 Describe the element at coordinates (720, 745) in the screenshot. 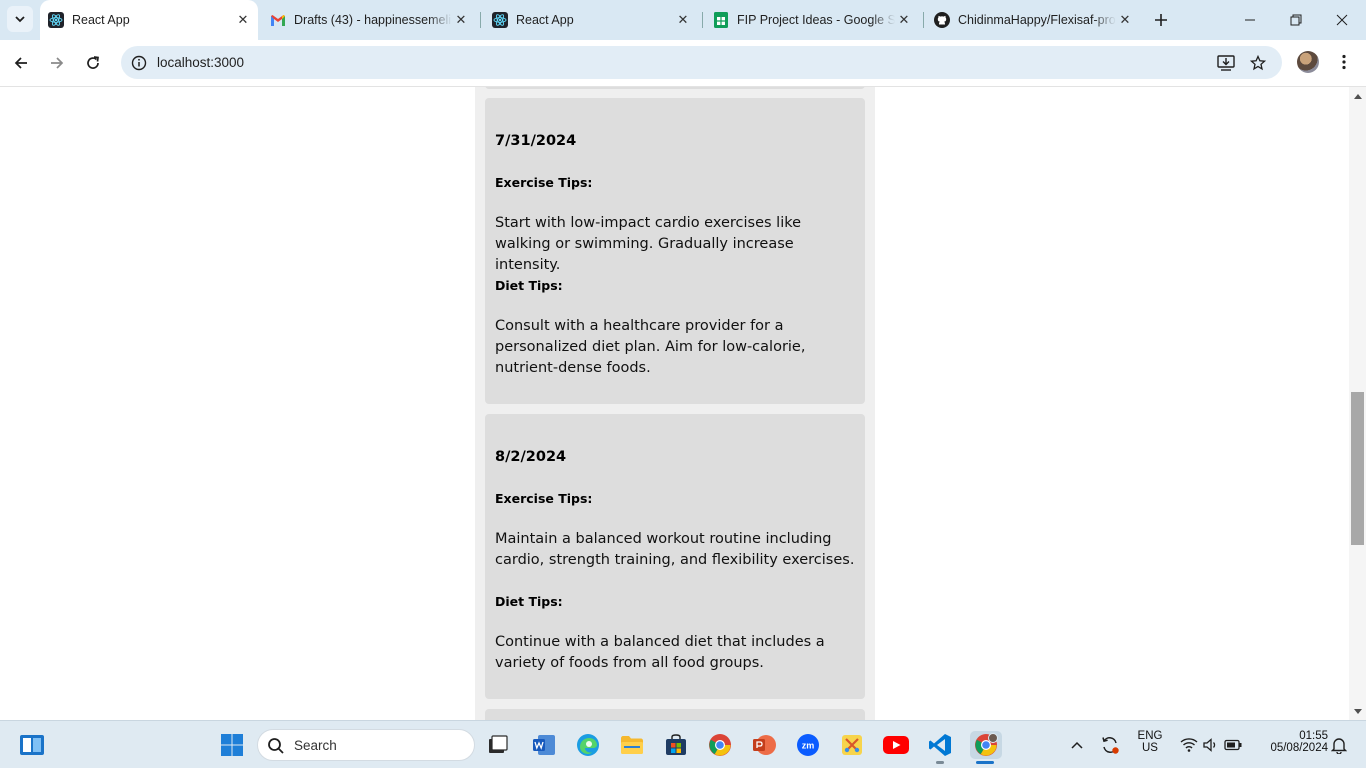

I see `chrome-app` at that location.